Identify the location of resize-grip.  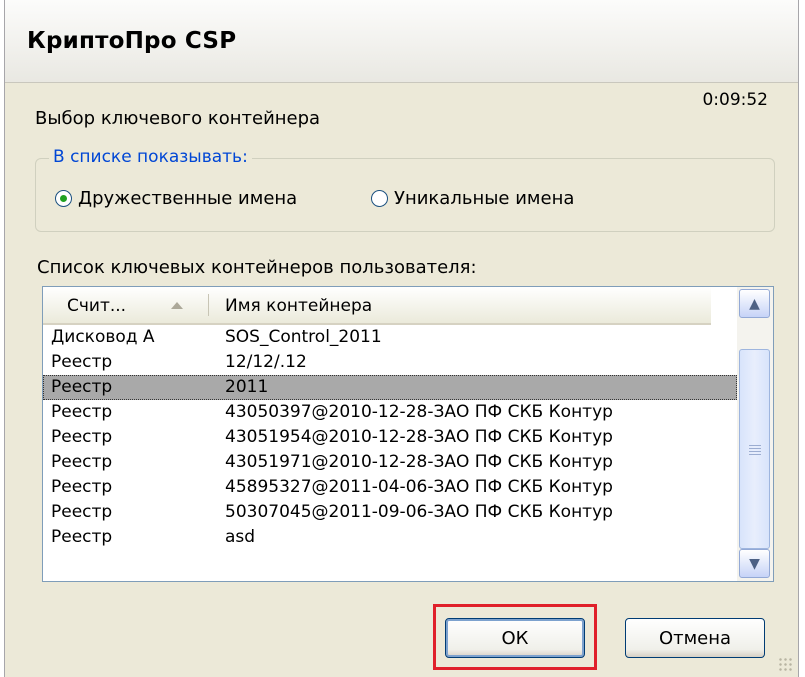
(785, 664).